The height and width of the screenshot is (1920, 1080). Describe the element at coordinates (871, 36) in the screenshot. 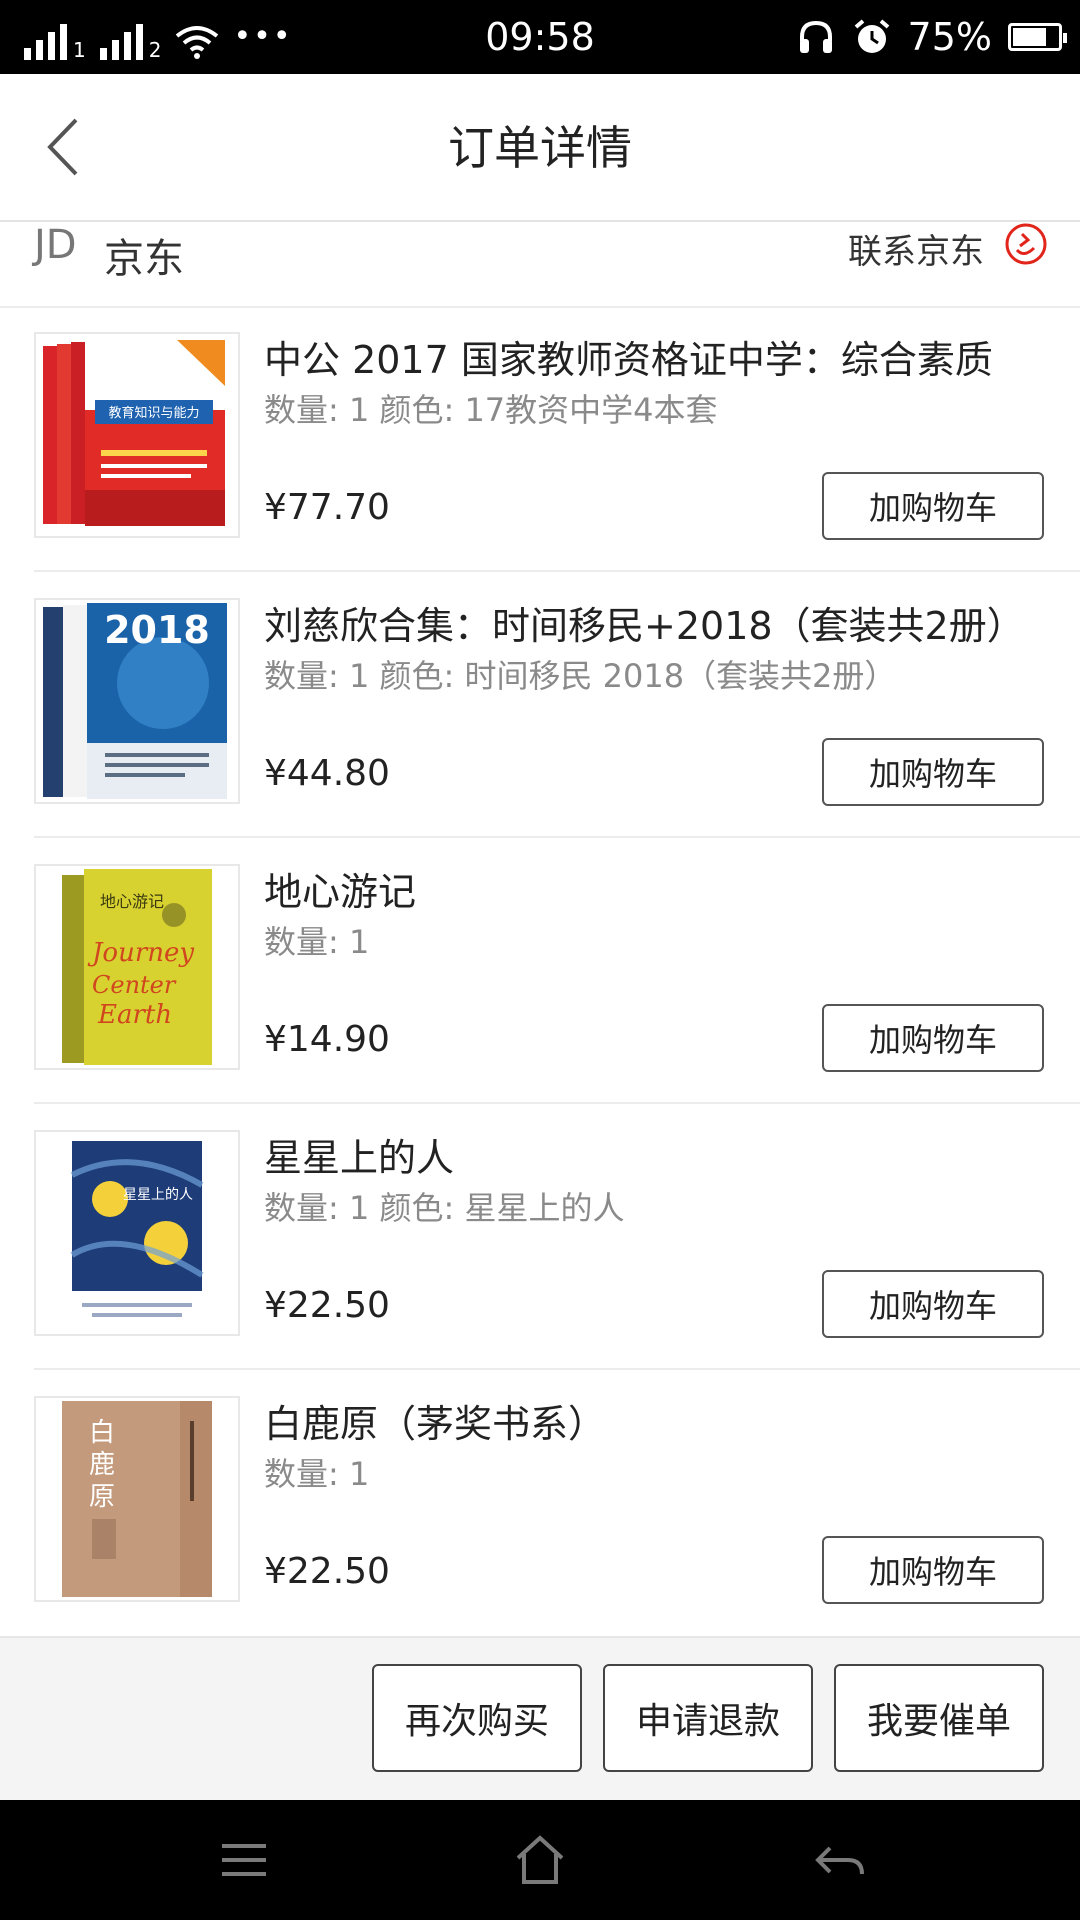

I see `alarm-icon` at that location.